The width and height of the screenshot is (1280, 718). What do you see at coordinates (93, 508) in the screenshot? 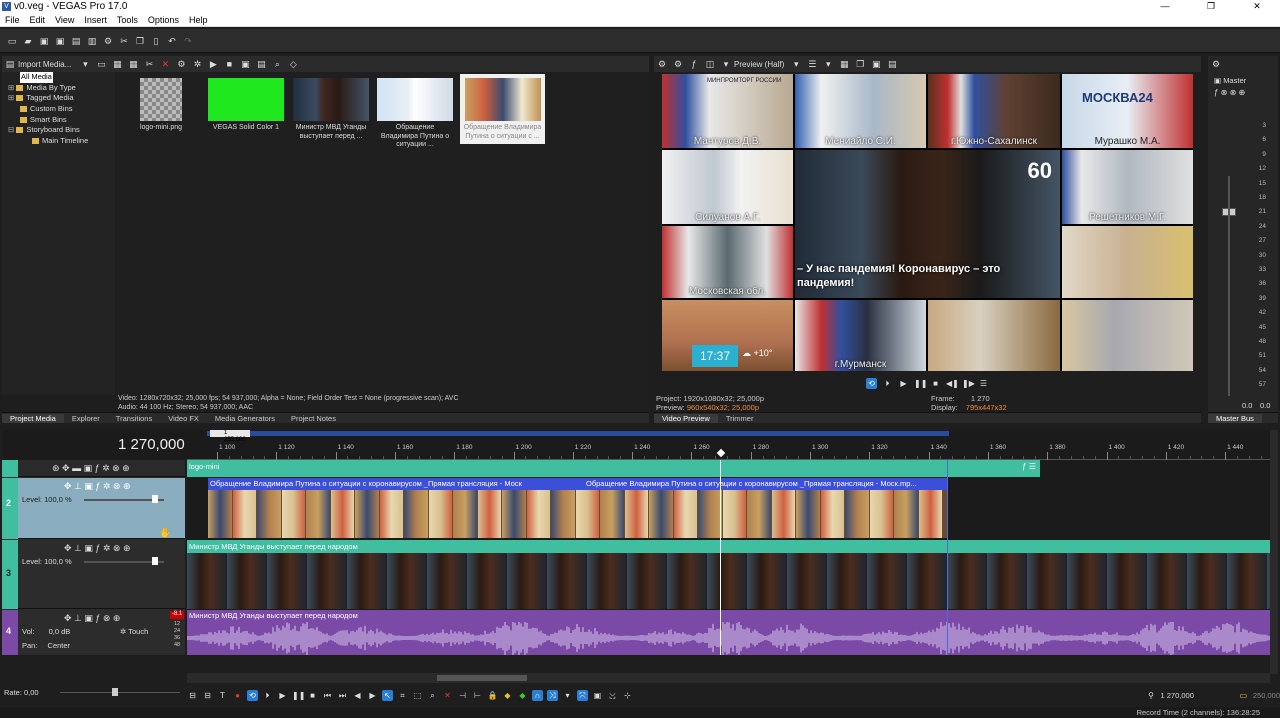
I see `track-header-2: 2 ✥ ⊥ ▣ ƒ ✲ ⊗ ⊕ Level: 100,0 % ✋` at bounding box center [93, 508].